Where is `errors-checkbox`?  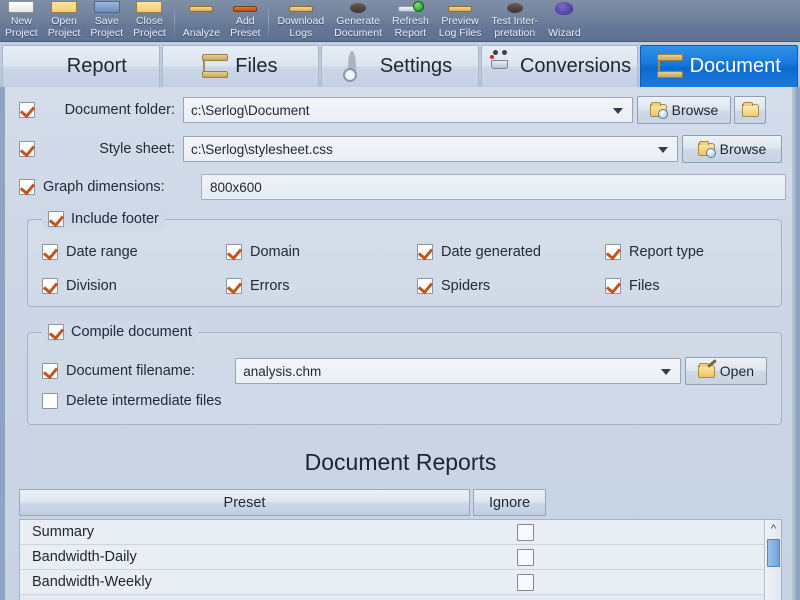
errors-checkbox is located at coordinates (234, 286).